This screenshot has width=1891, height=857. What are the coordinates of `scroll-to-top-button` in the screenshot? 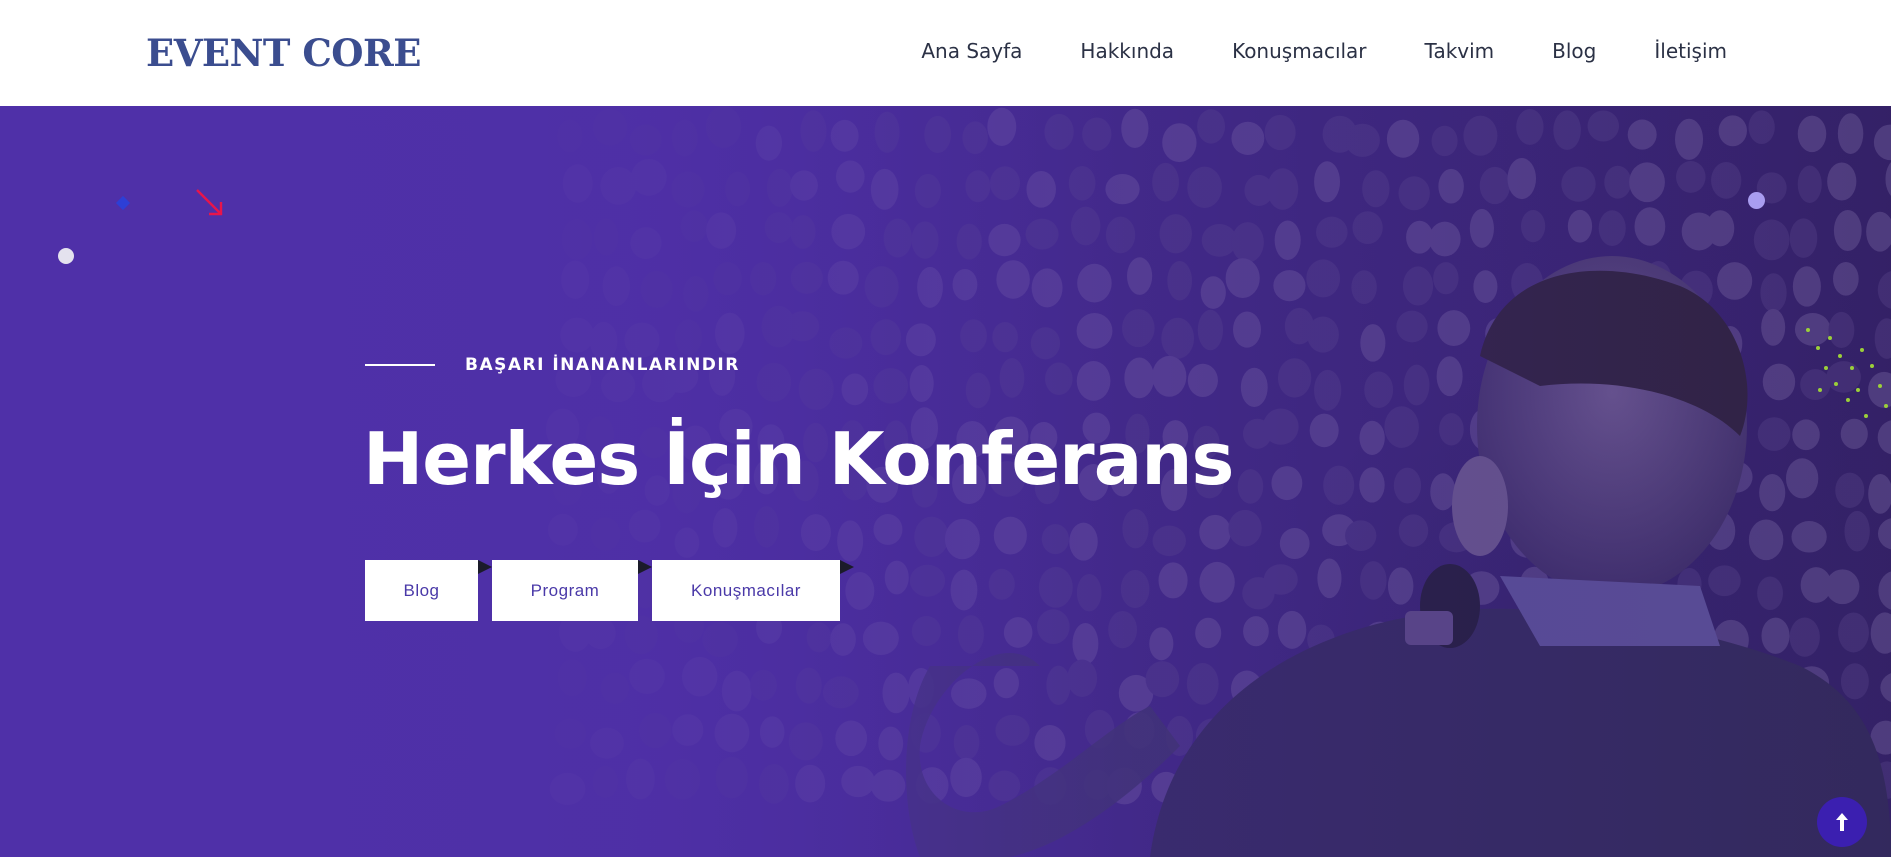 It's located at (1842, 822).